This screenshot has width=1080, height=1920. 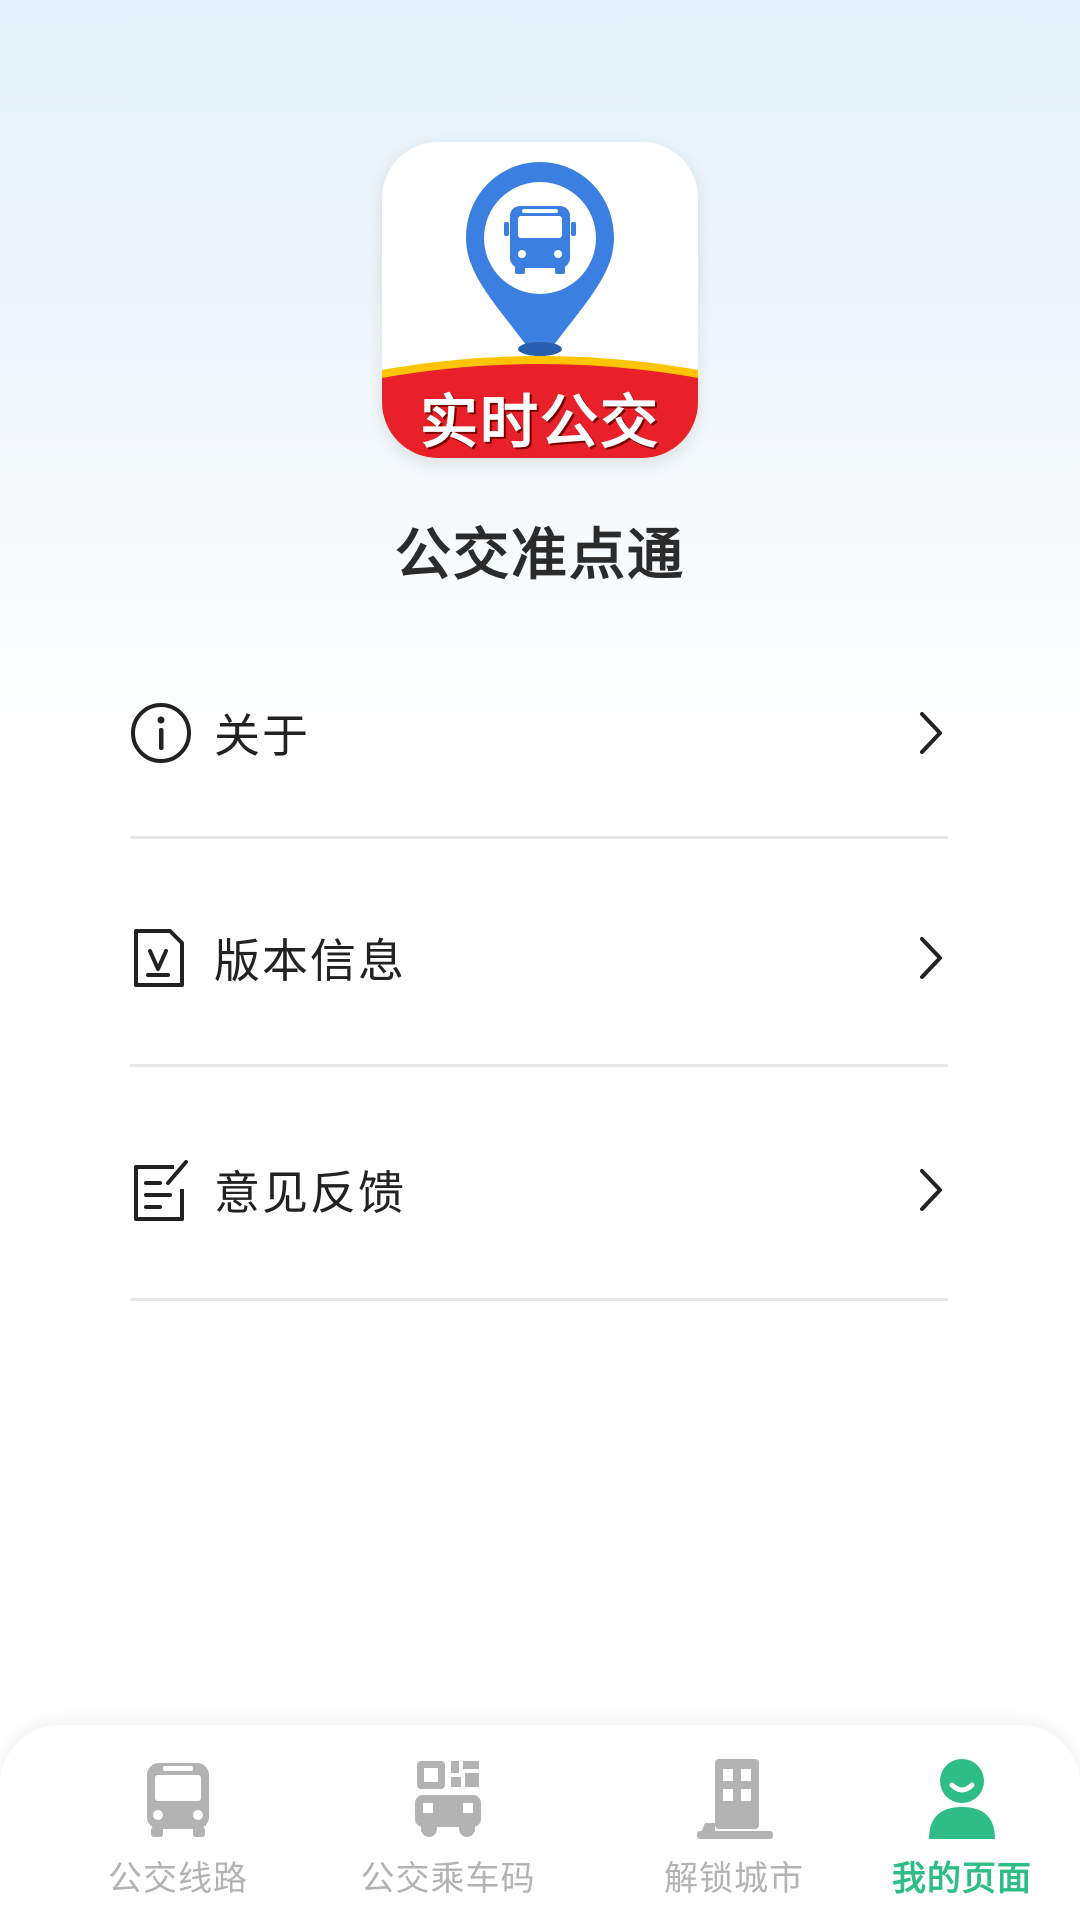 What do you see at coordinates (735, 1799) in the screenshot?
I see `city-building-icon` at bounding box center [735, 1799].